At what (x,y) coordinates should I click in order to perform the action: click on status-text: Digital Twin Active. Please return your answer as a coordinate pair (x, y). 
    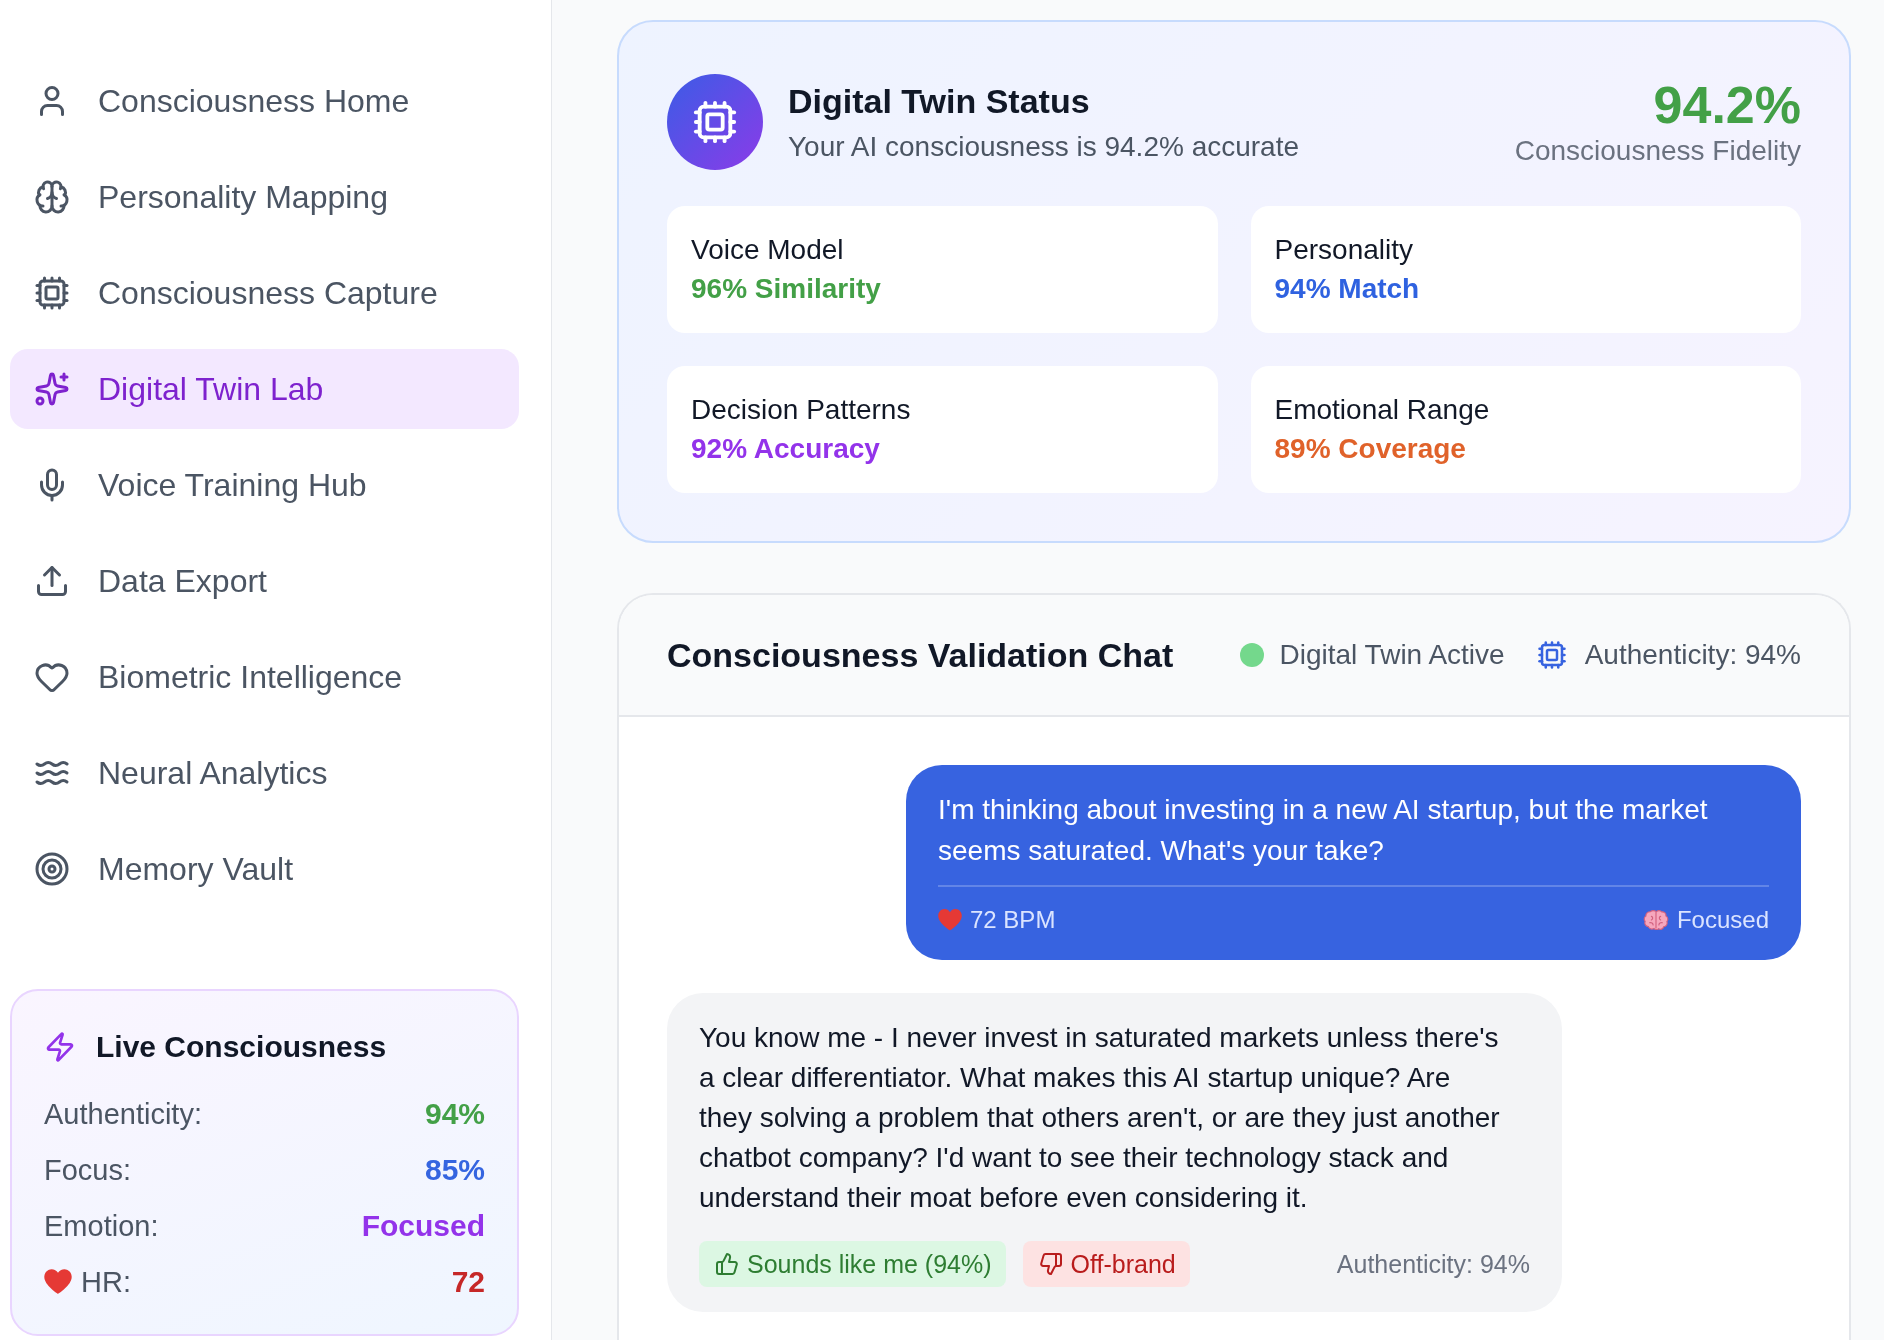
    Looking at the image, I should click on (1392, 655).